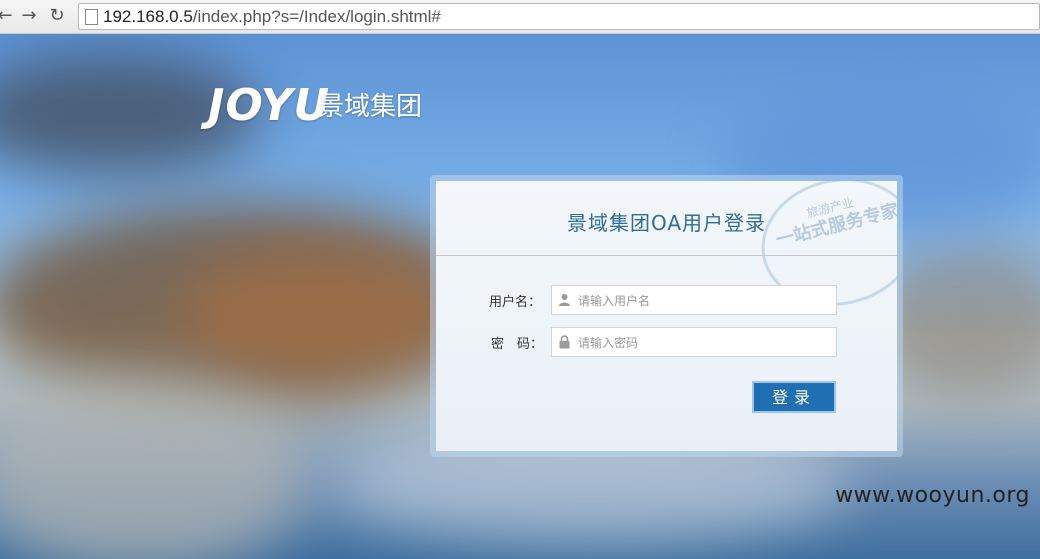  I want to click on username-label: 用户名：, so click(515, 302).